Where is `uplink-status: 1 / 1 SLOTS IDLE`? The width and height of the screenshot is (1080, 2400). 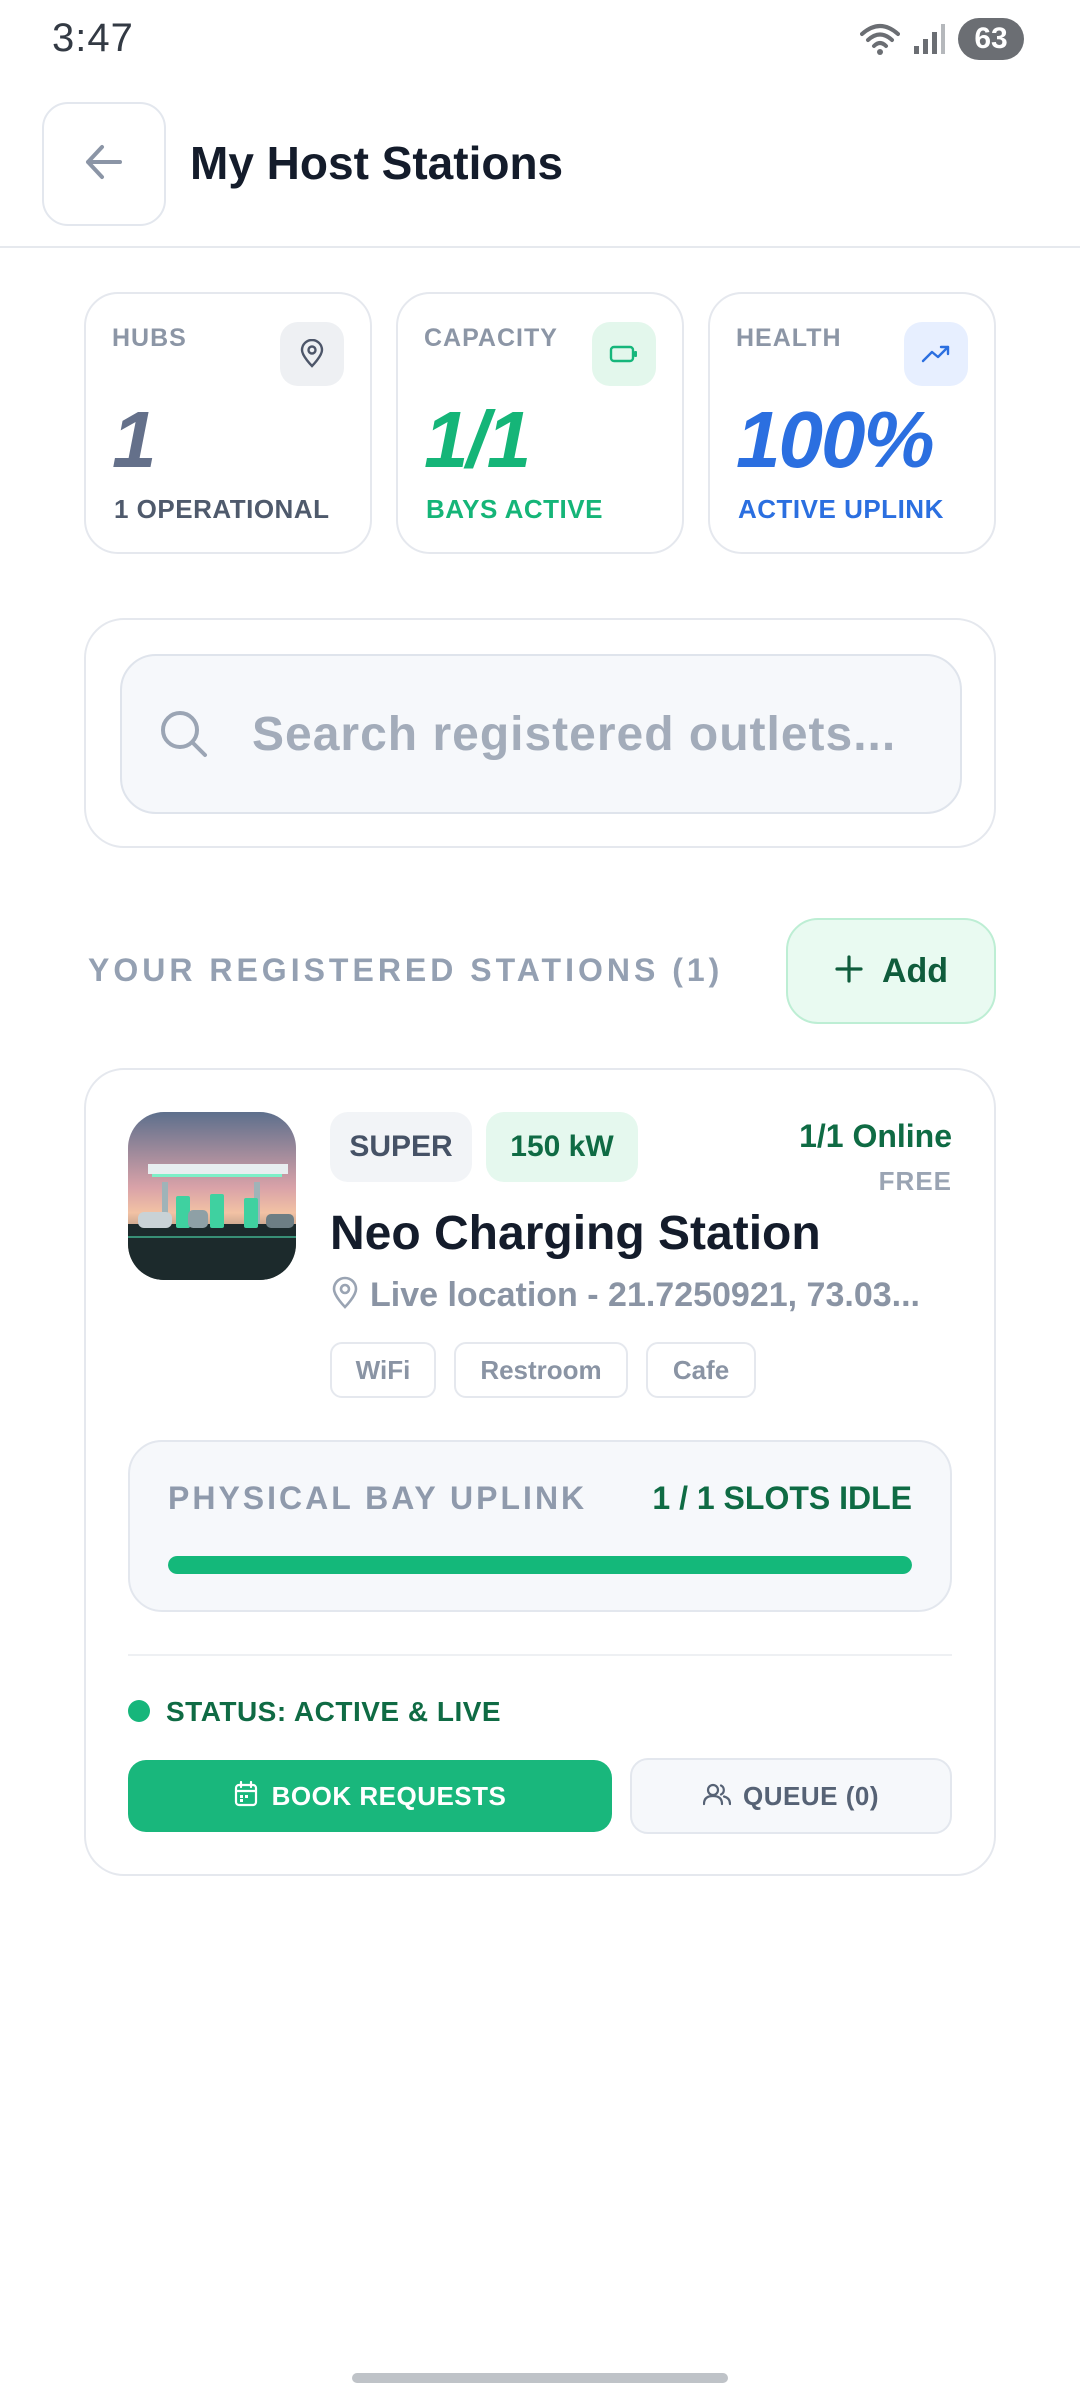
uplink-status: 1 / 1 SLOTS IDLE is located at coordinates (782, 1498).